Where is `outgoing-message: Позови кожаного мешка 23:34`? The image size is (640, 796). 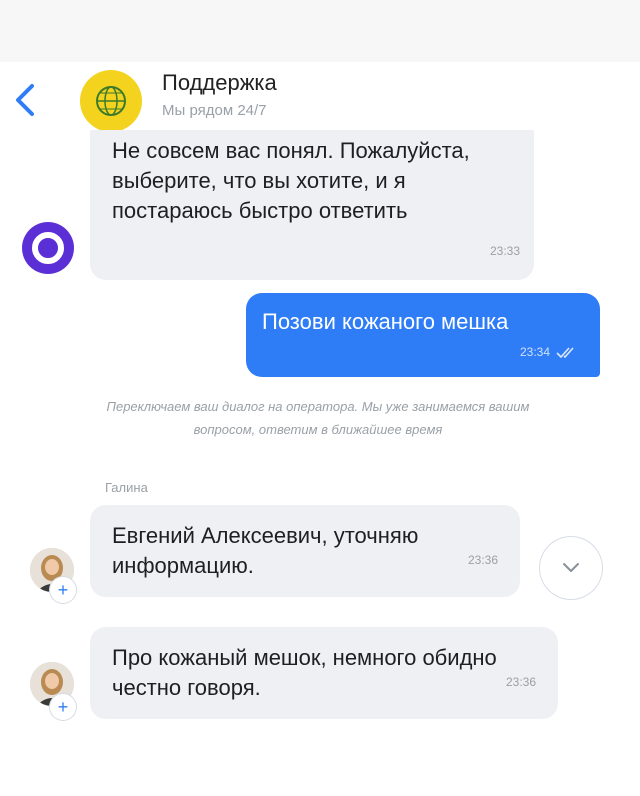 outgoing-message: Позови кожаного мешка 23:34 is located at coordinates (423, 335).